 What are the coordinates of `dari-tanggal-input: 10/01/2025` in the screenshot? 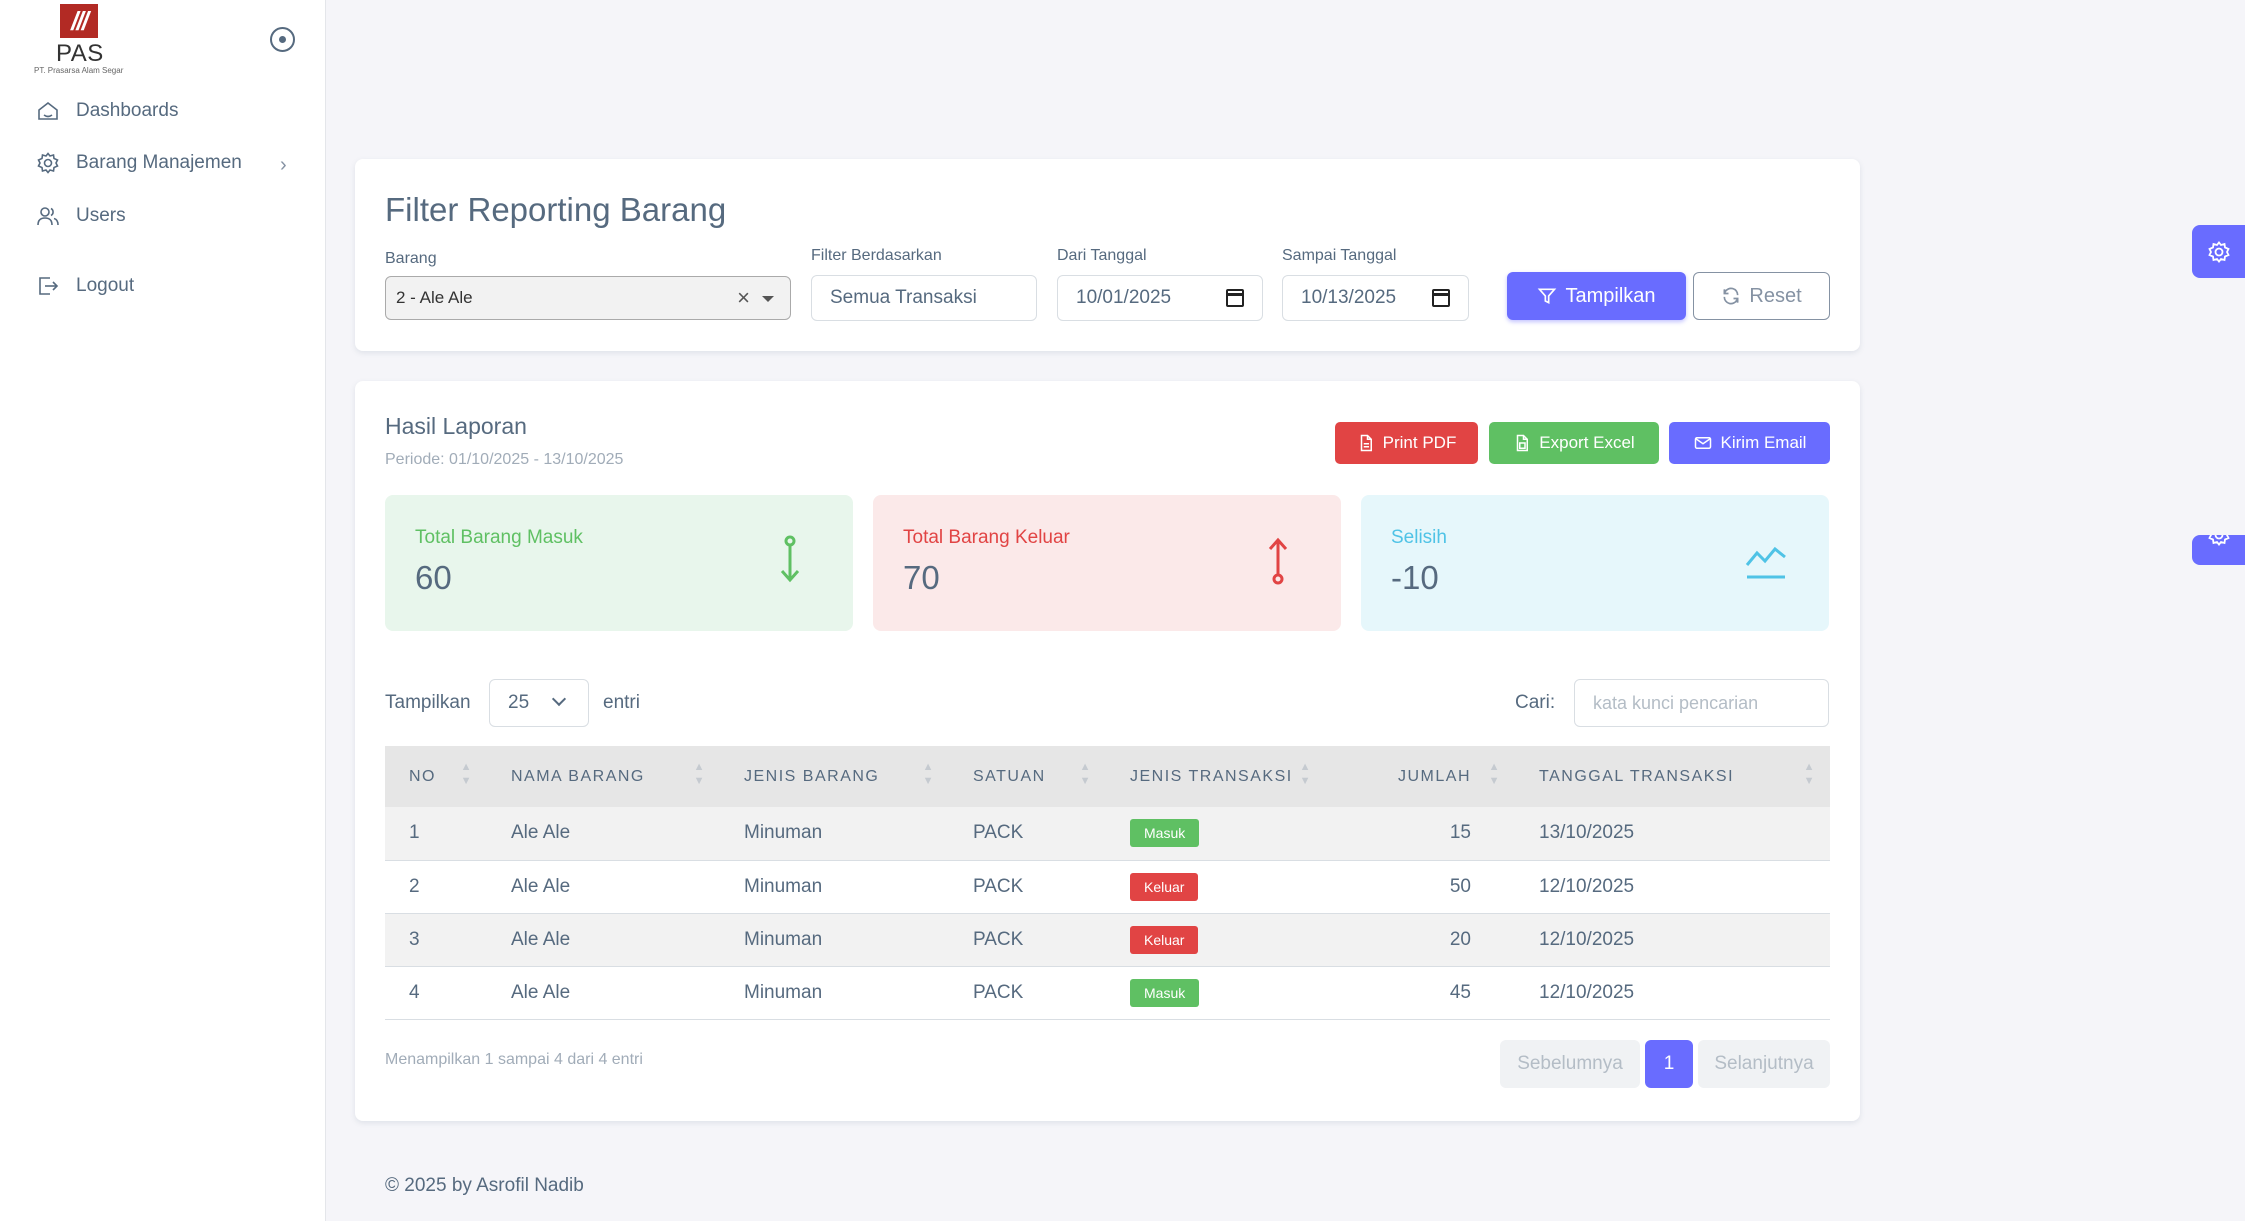 It's located at (1160, 298).